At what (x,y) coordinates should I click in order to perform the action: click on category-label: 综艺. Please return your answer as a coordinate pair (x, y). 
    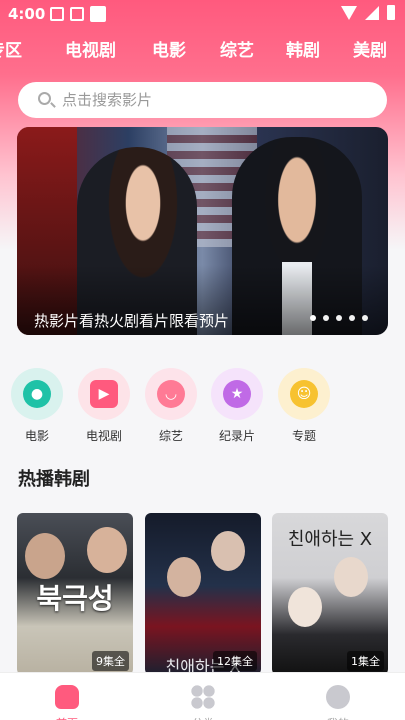
    Looking at the image, I should click on (170, 436).